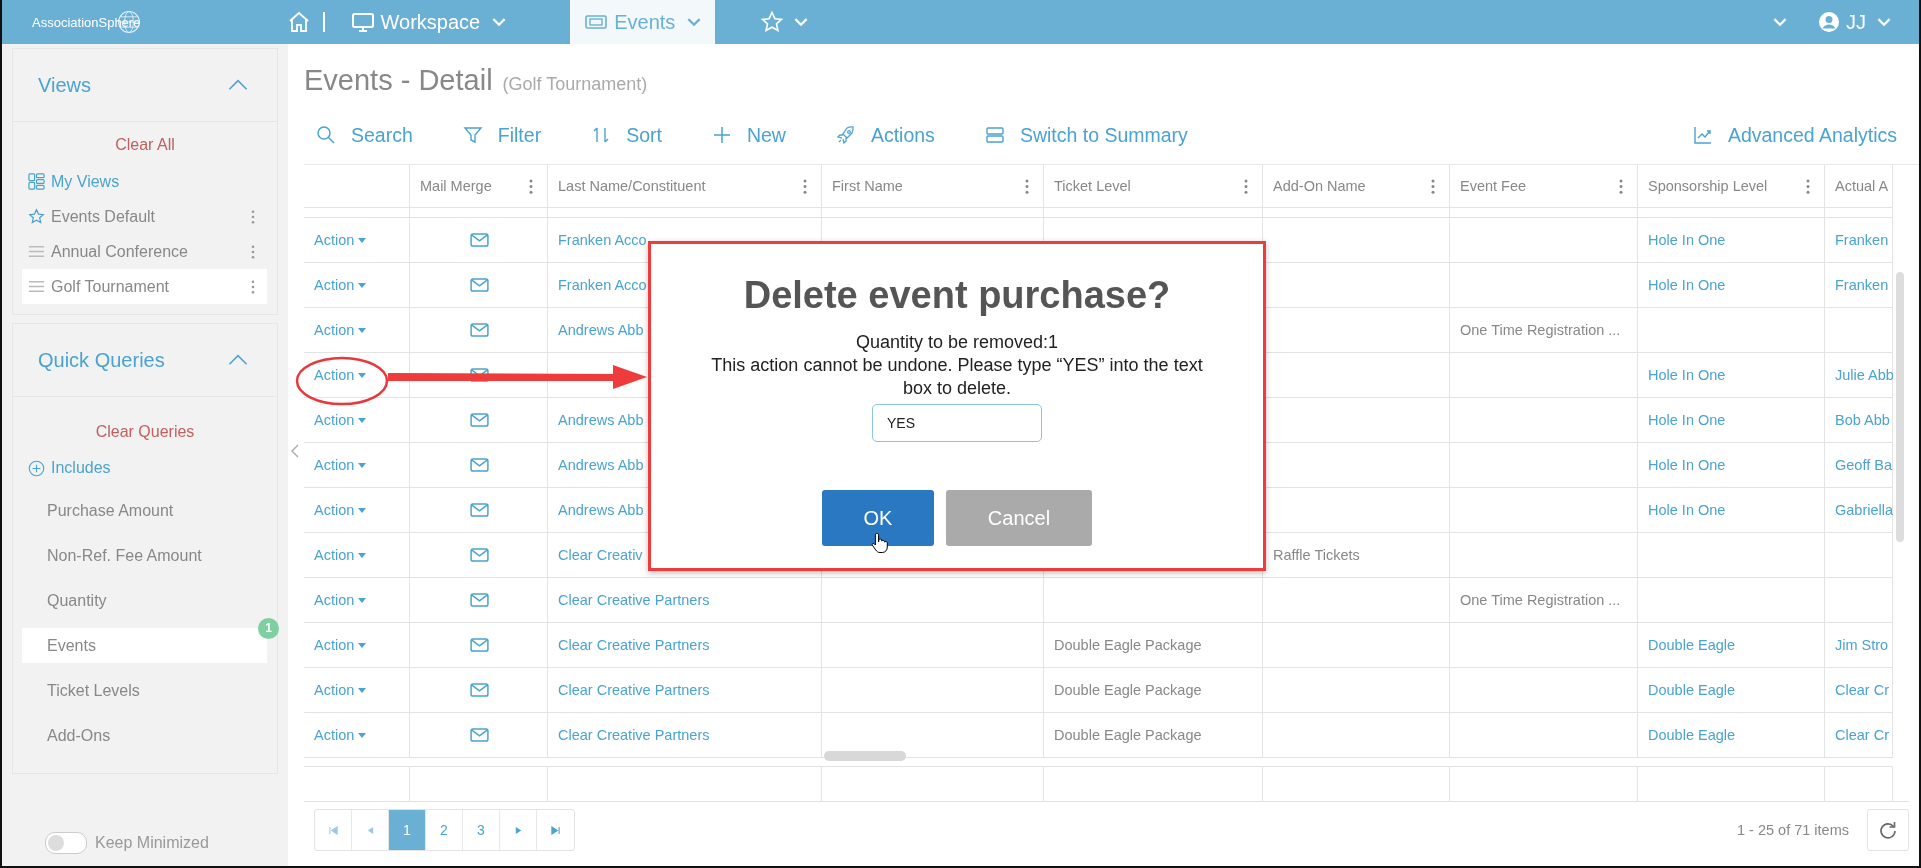 This screenshot has height=868, width=1921. Describe the element at coordinates (1493, 186) in the screenshot. I see `column-header: Event Fee` at that location.